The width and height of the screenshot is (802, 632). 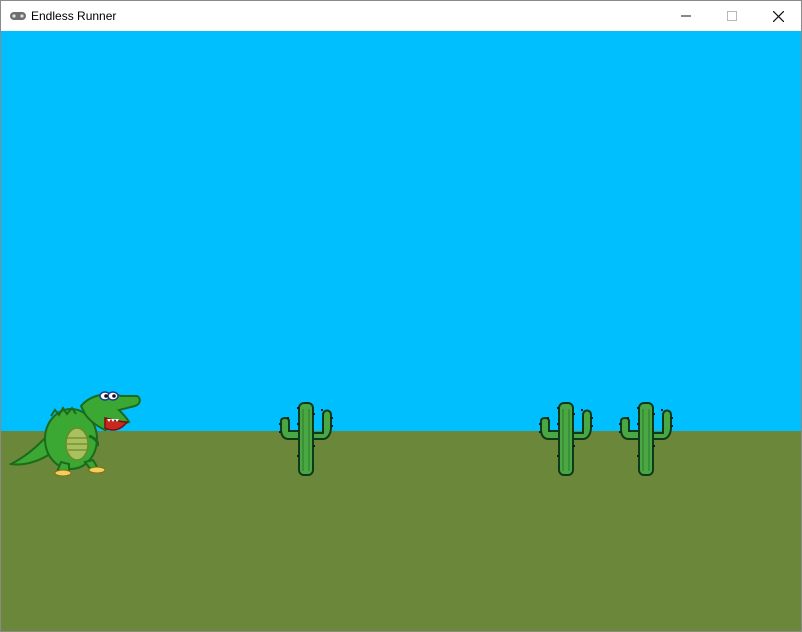 I want to click on maximize-icon, so click(x=732, y=16).